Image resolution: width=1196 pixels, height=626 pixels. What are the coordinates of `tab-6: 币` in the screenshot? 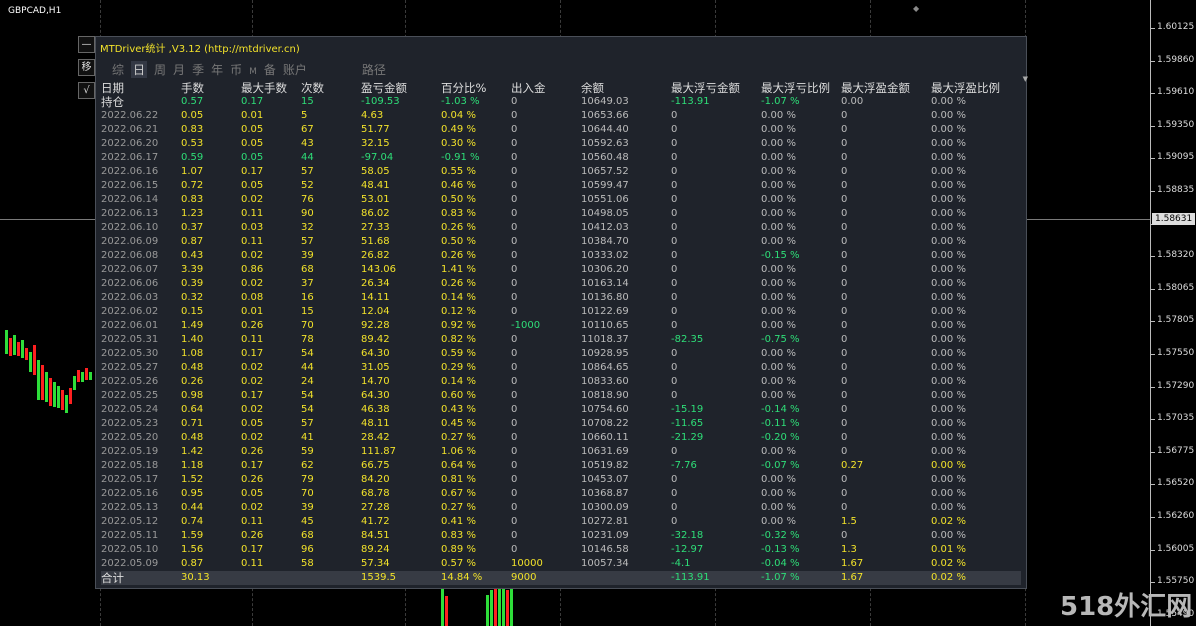 It's located at (236, 69).